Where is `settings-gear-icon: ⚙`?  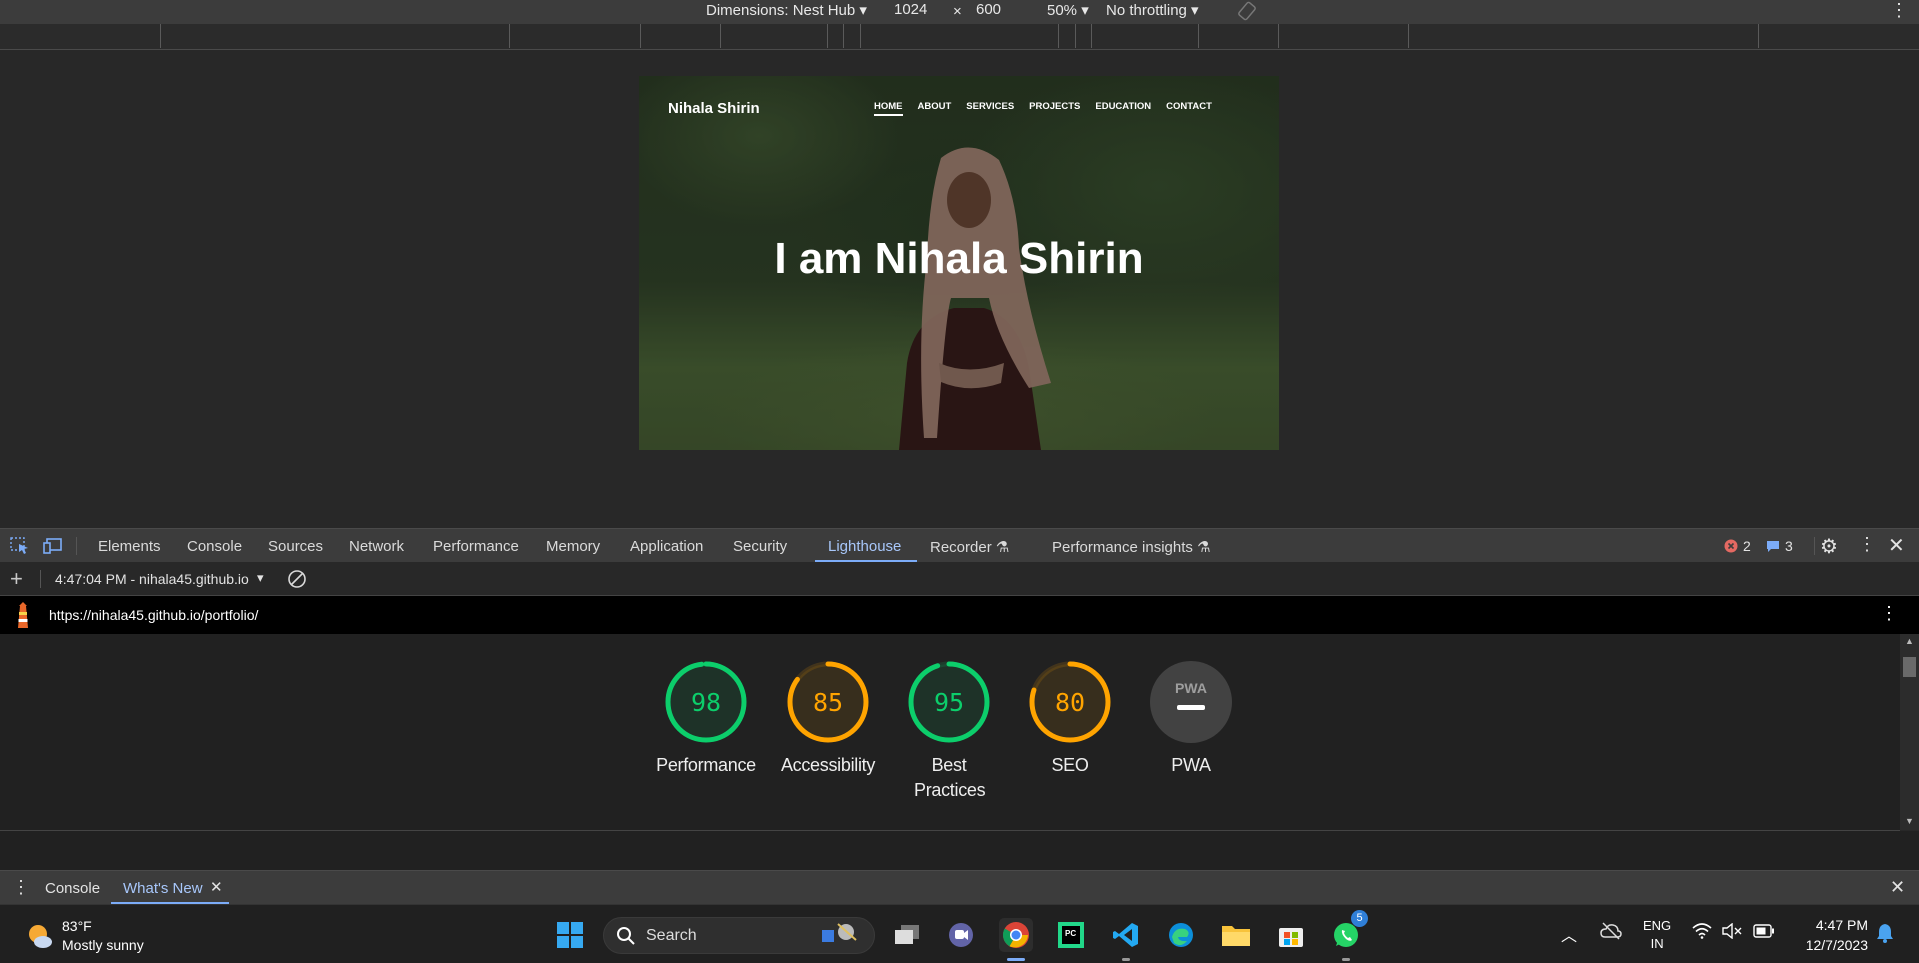
settings-gear-icon: ⚙ is located at coordinates (1829, 546).